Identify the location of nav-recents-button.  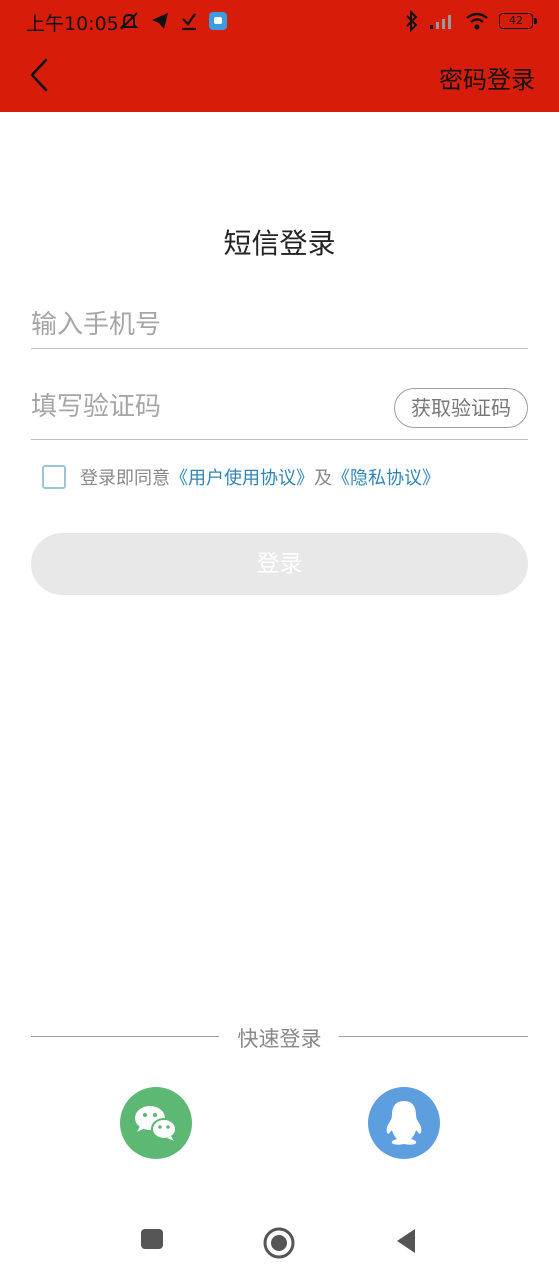
(152, 1241).